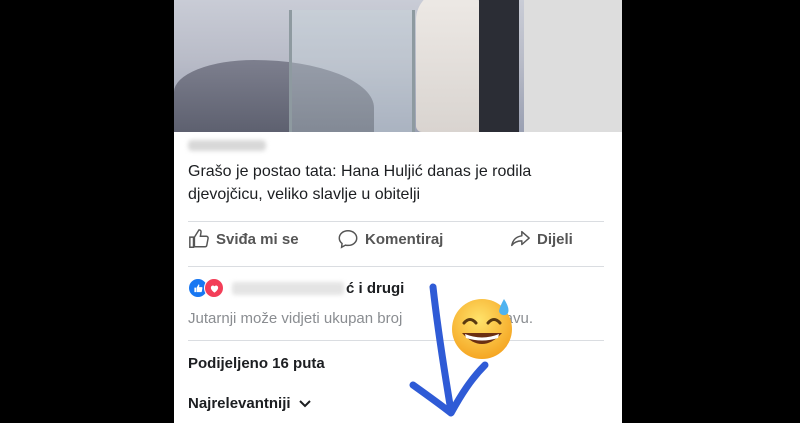 The height and width of the screenshot is (423, 800). What do you see at coordinates (257, 239) in the screenshot?
I see `like-label: Sviđa mi se` at bounding box center [257, 239].